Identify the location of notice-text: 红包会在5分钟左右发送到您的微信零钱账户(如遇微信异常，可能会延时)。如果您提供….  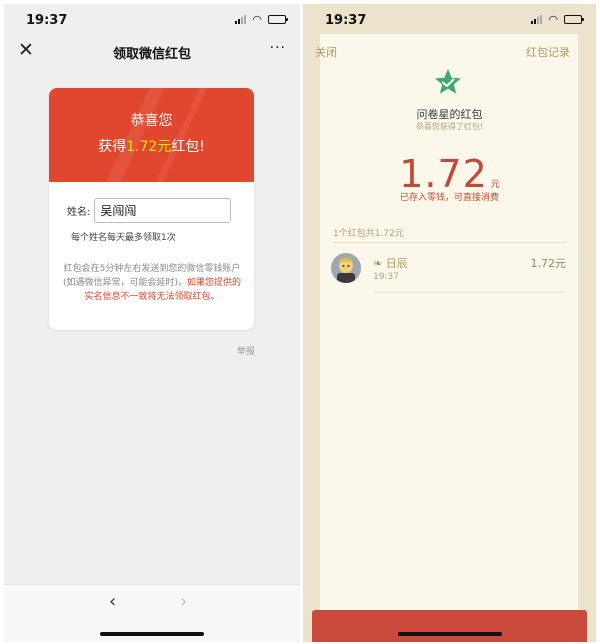
(152, 283).